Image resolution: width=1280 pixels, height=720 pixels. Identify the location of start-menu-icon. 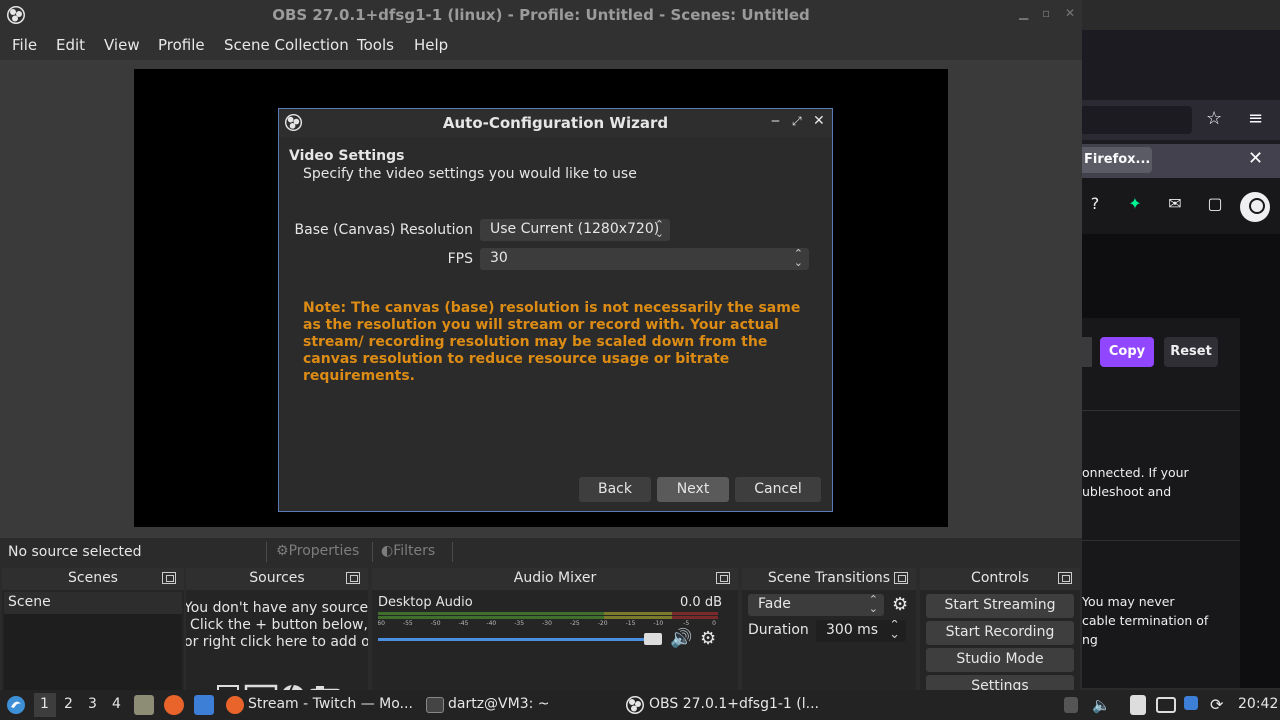
(16, 705).